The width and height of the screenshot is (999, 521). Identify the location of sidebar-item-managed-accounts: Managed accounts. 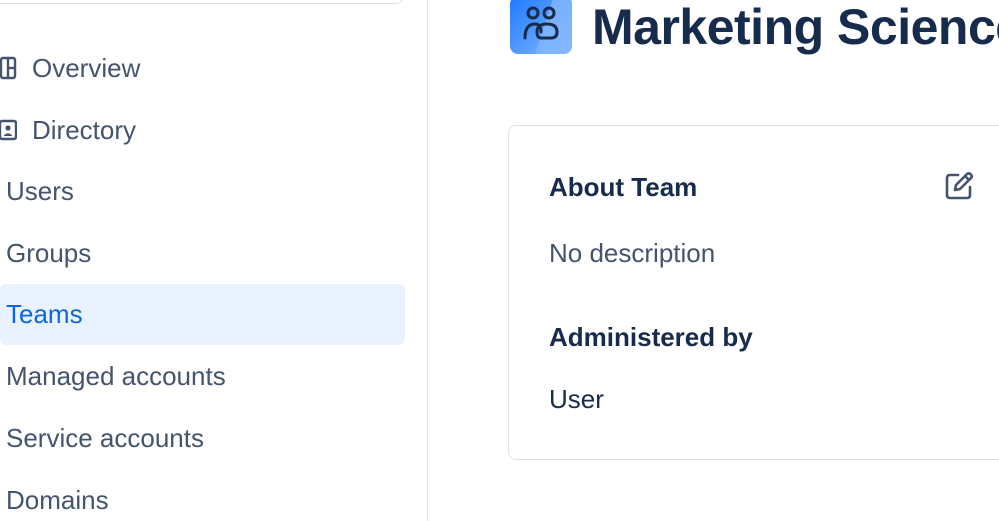
(202, 376).